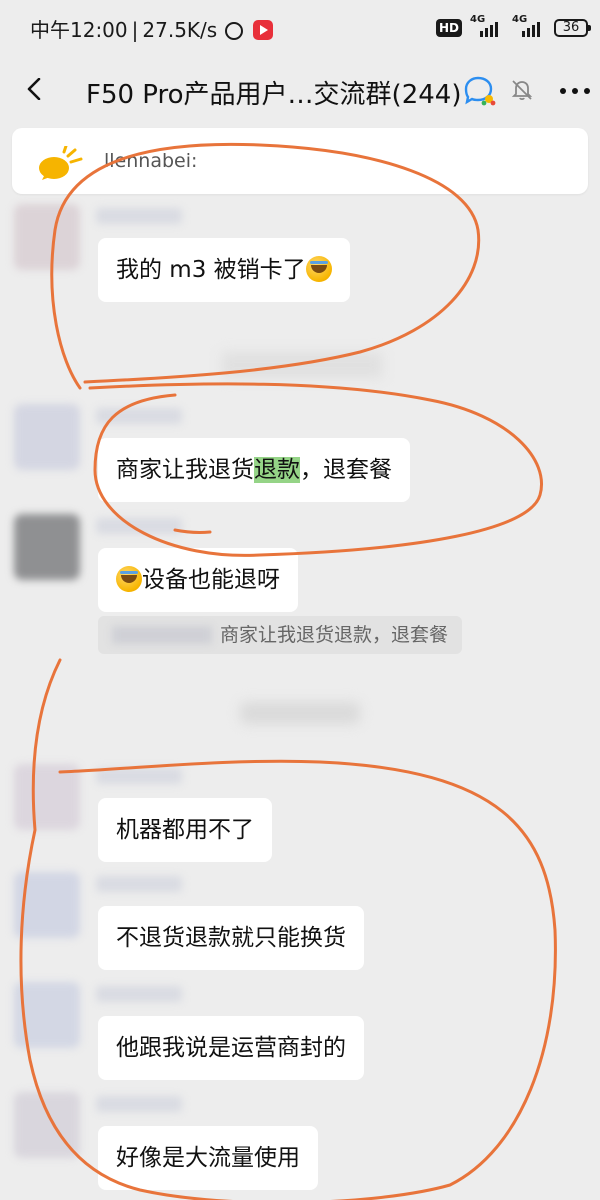  I want to click on pinned-notice: llennabei:, so click(300, 161).